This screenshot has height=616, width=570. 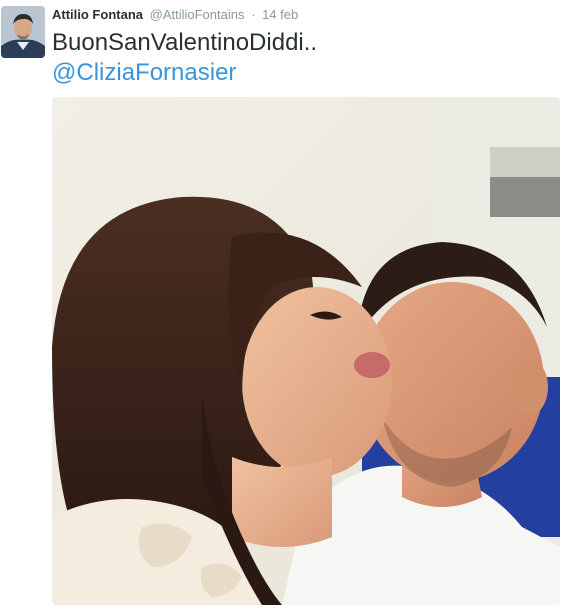 What do you see at coordinates (197, 14) in the screenshot?
I see `author-handle: @AttilioFontains` at bounding box center [197, 14].